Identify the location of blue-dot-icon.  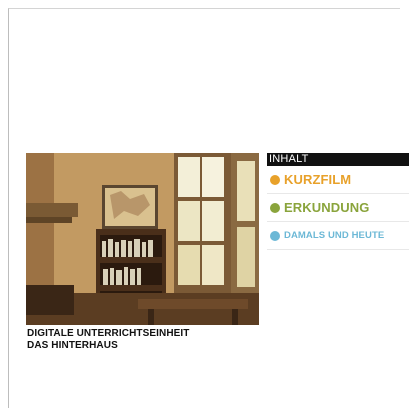
(275, 235).